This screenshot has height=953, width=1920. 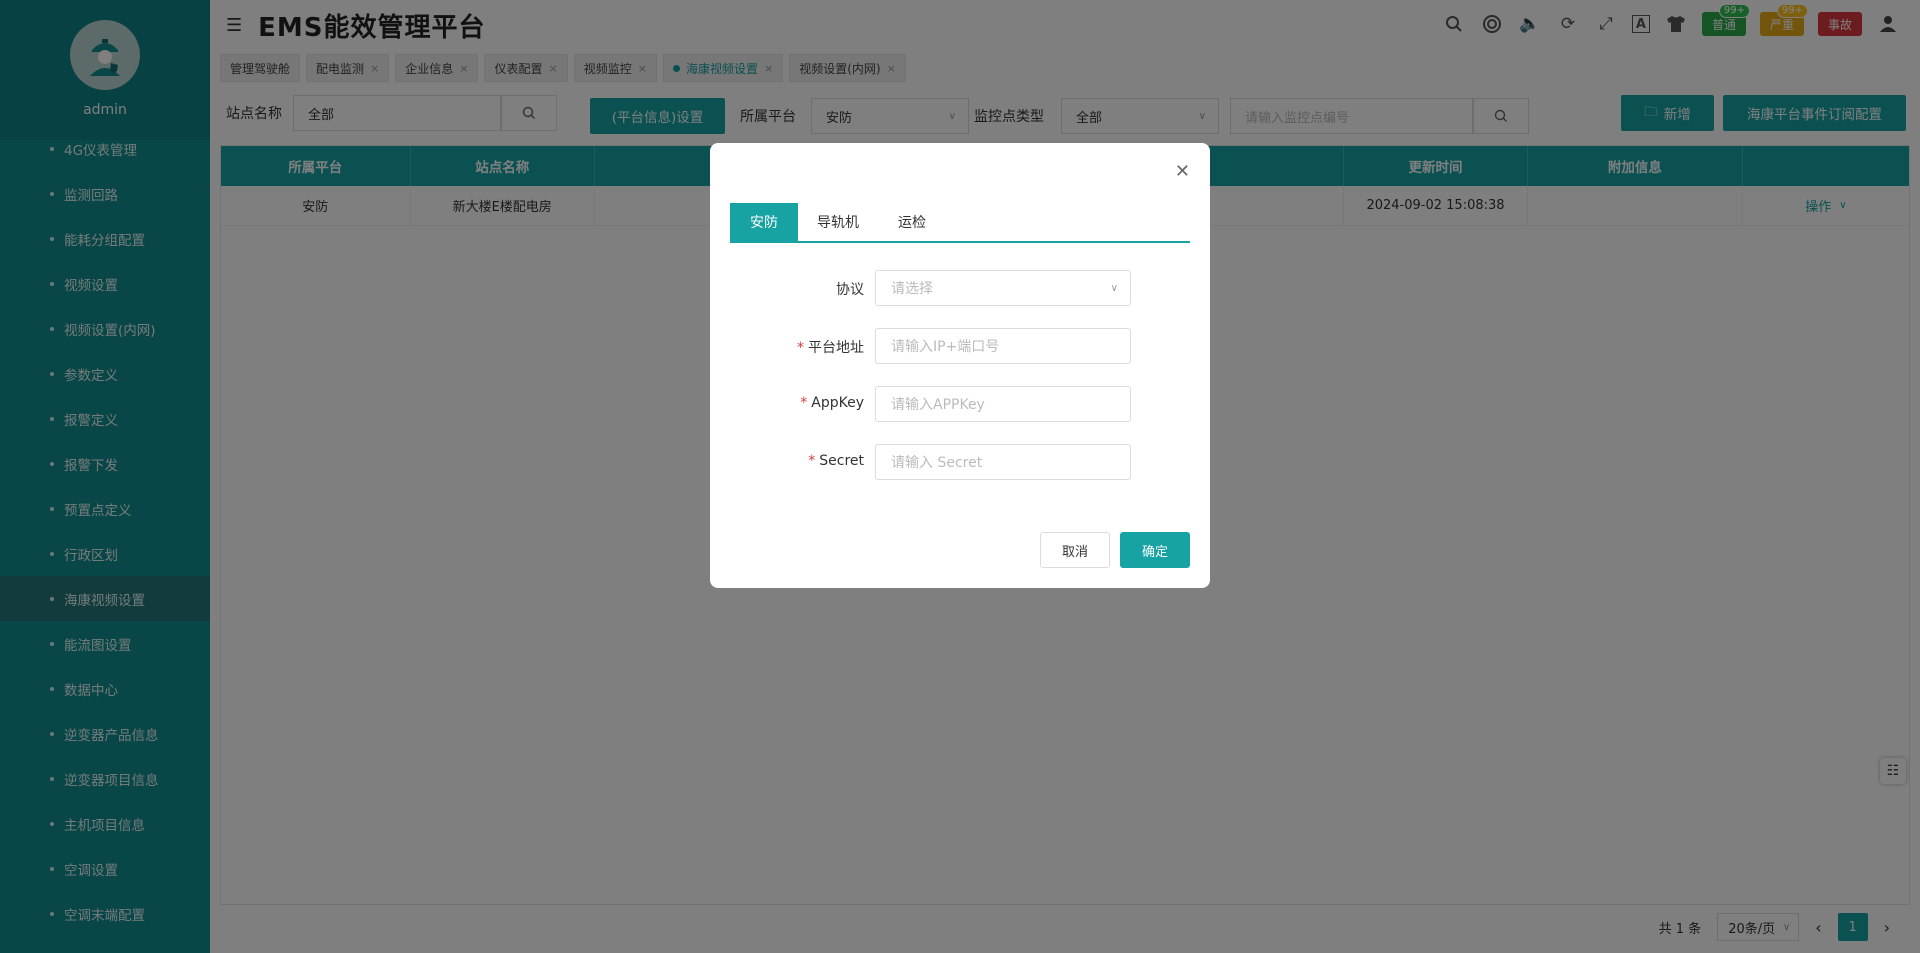 What do you see at coordinates (832, 403) in the screenshot?
I see `appkey-label: * AppKey` at bounding box center [832, 403].